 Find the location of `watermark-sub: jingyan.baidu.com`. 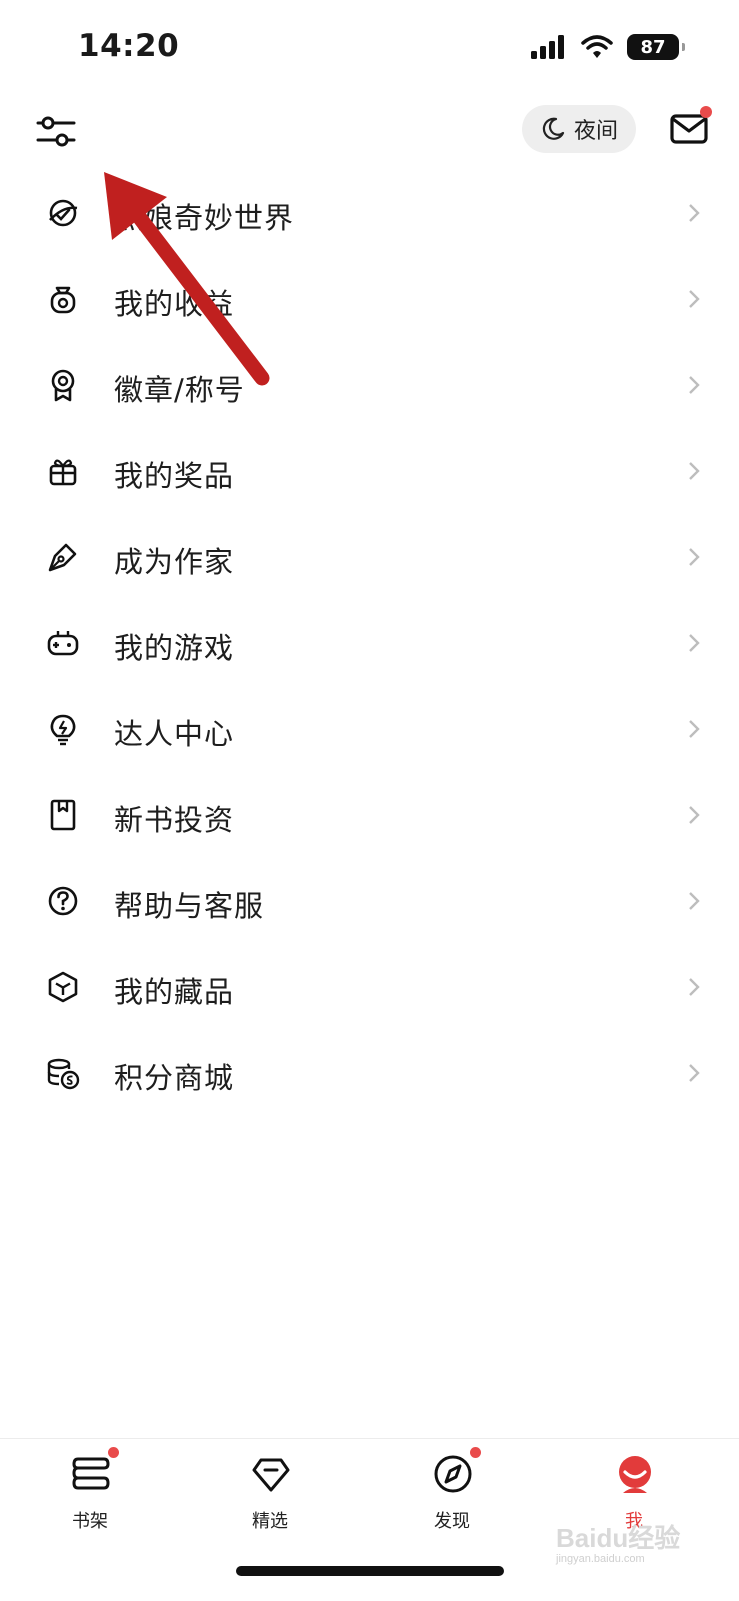

watermark-sub: jingyan.baidu.com is located at coordinates (600, 1559).